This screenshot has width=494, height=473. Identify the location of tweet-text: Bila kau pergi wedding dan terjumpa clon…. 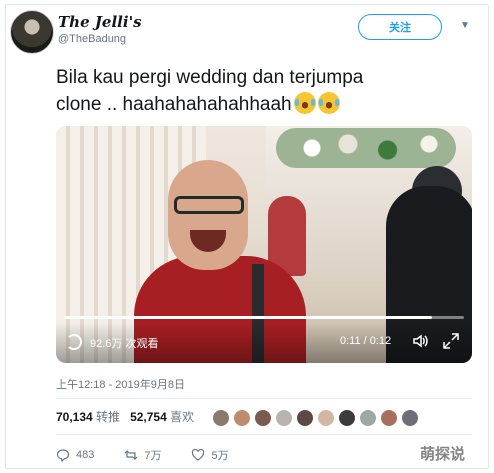
(261, 91).